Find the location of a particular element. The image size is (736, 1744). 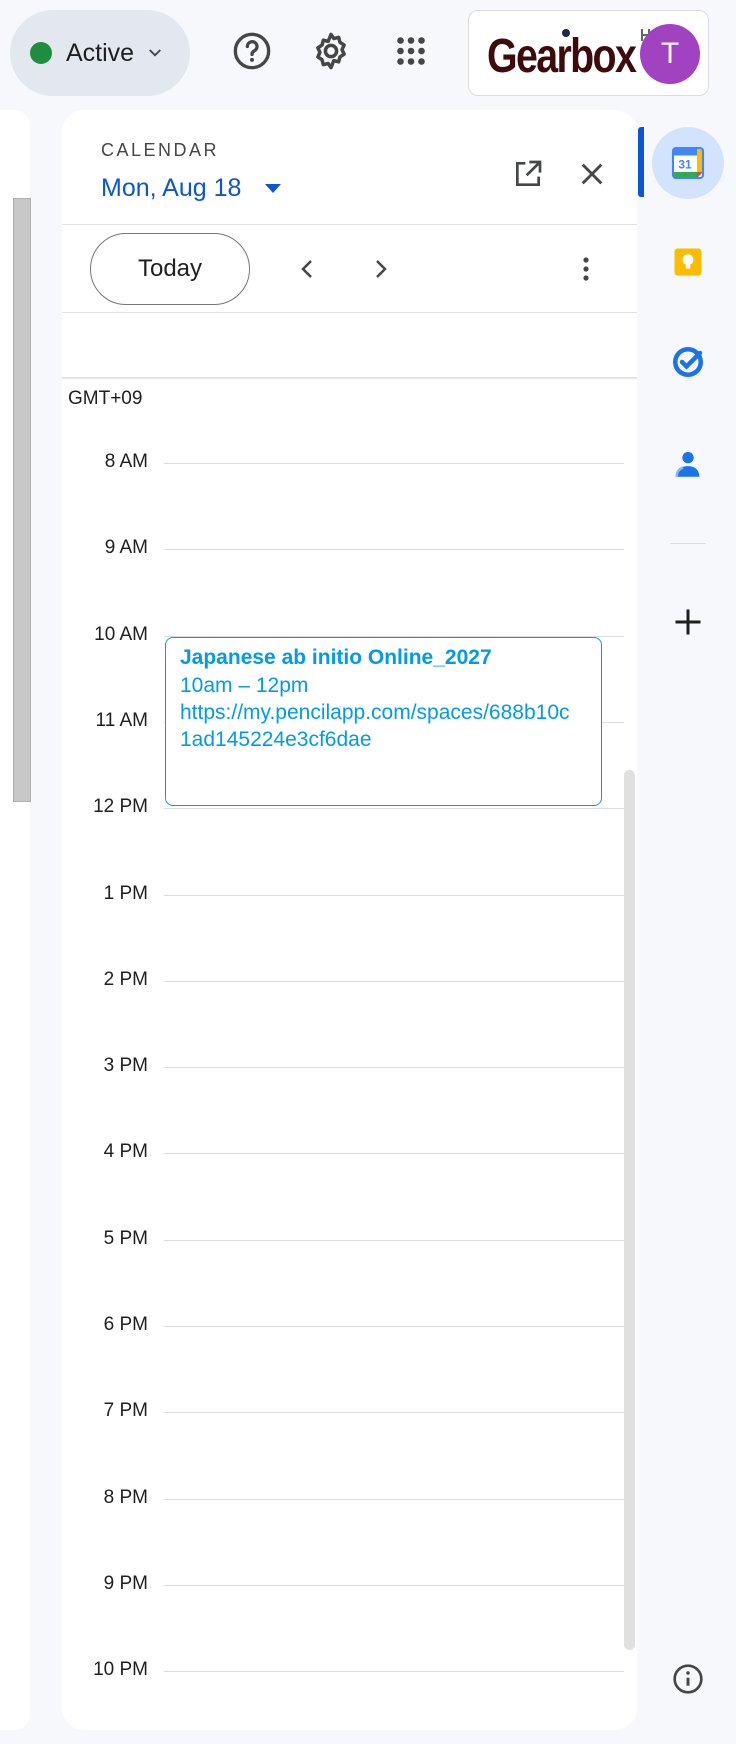

hour-label: 10 PM is located at coordinates (120, 1669).